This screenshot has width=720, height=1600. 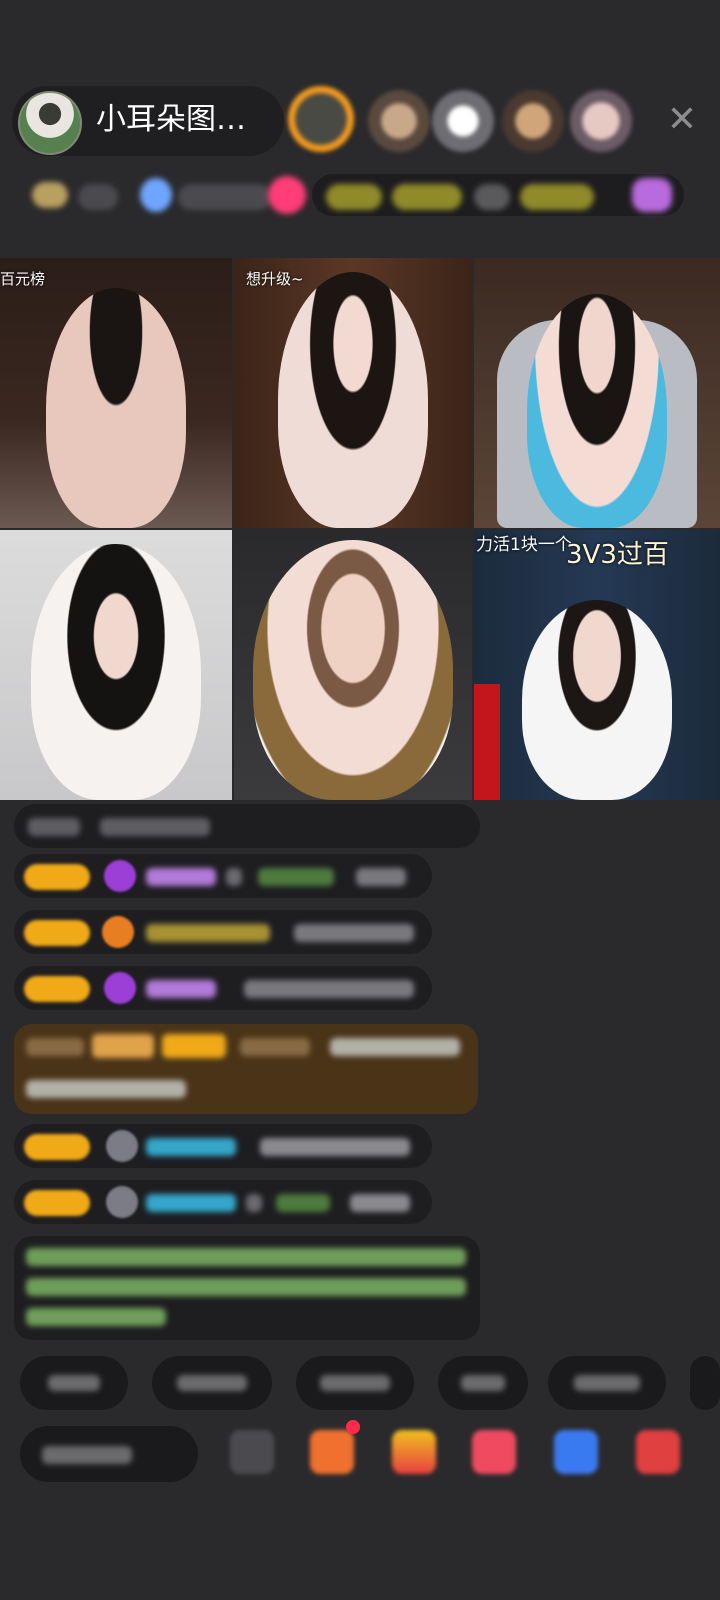 I want to click on notification-dot, so click(x=353, y=1427).